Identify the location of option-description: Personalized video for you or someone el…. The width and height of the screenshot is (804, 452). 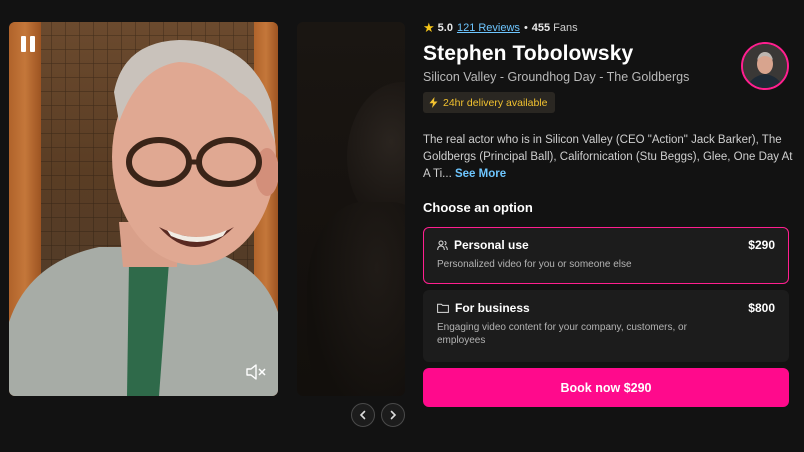
(534, 264).